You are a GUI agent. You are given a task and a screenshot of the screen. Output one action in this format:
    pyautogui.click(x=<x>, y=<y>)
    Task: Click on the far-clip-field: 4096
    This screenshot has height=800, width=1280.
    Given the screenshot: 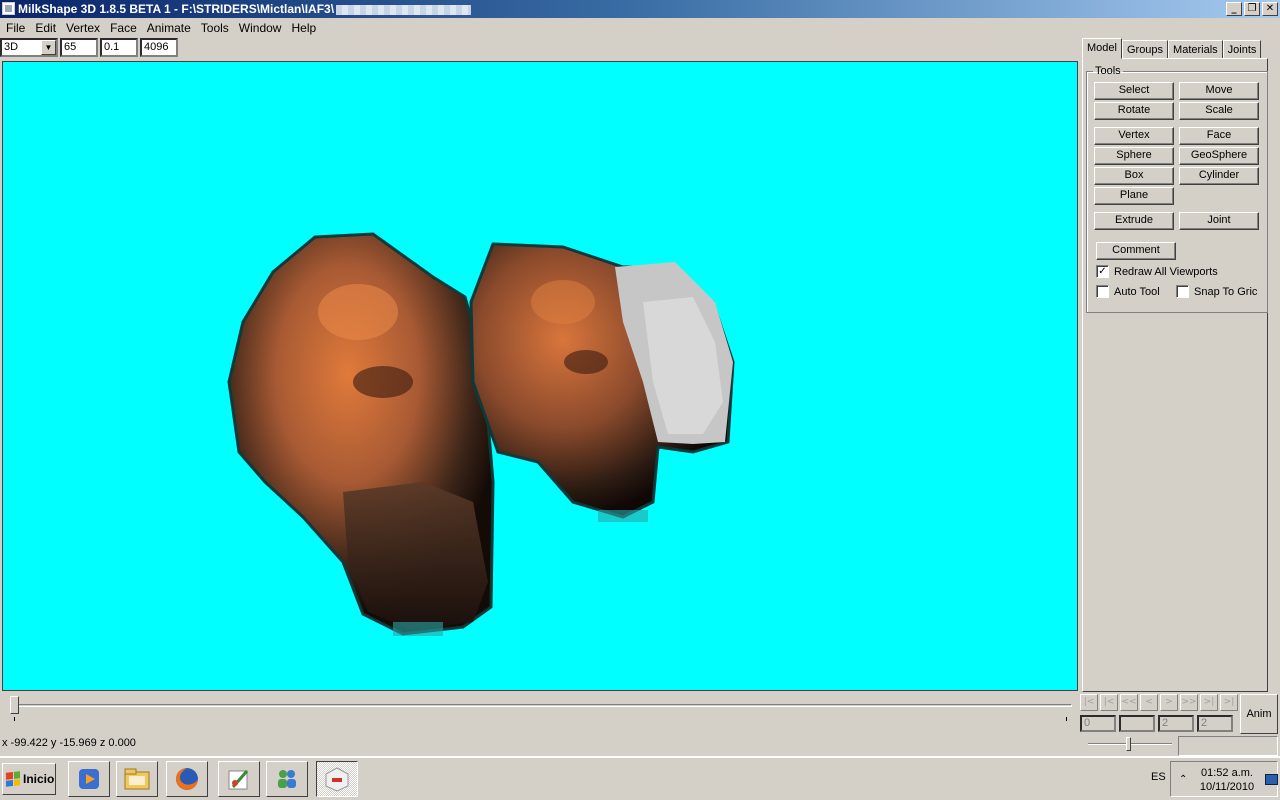 What is the action you would take?
    pyautogui.click(x=159, y=47)
    